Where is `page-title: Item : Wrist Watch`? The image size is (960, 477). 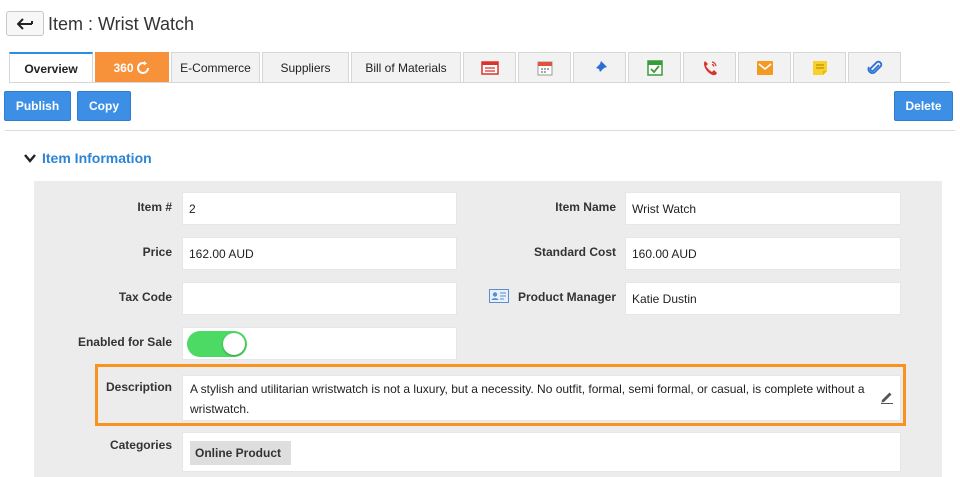
page-title: Item : Wrist Watch is located at coordinates (121, 24).